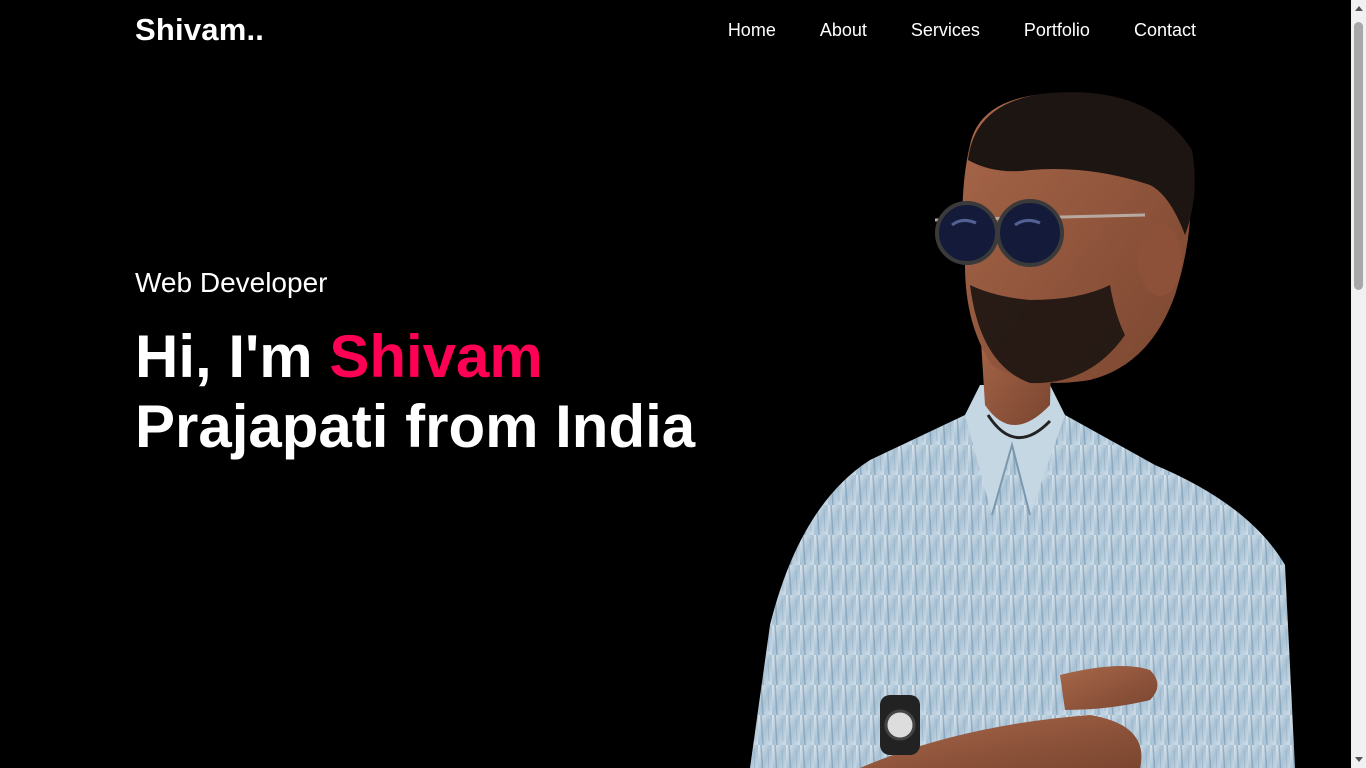  I want to click on vertical-scrollbar, so click(1358, 384).